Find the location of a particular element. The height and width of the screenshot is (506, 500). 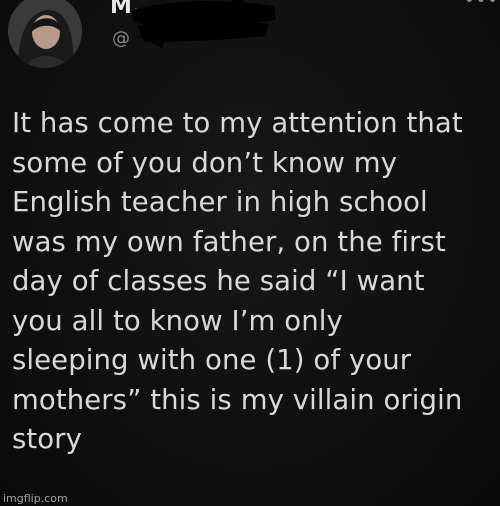

avatar-image is located at coordinates (45, 34).